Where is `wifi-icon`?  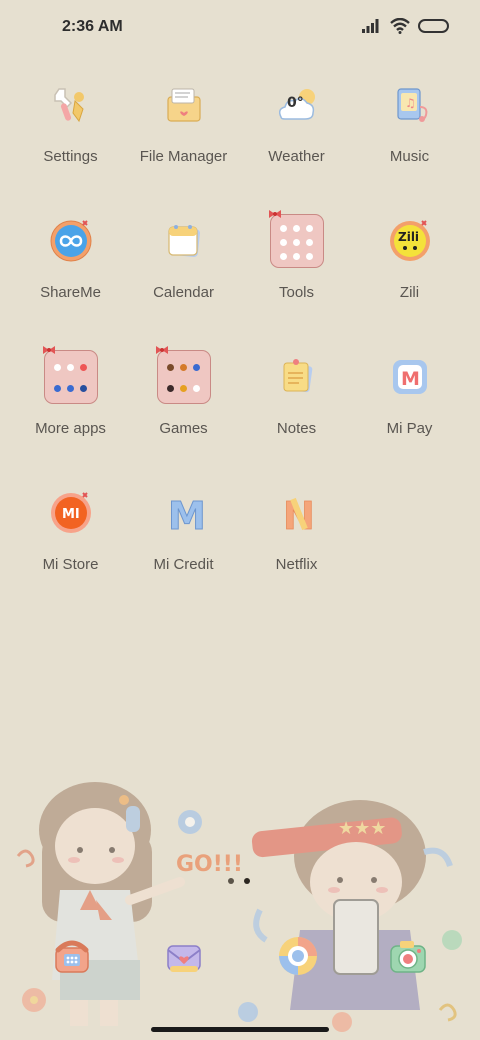
wifi-icon is located at coordinates (400, 26).